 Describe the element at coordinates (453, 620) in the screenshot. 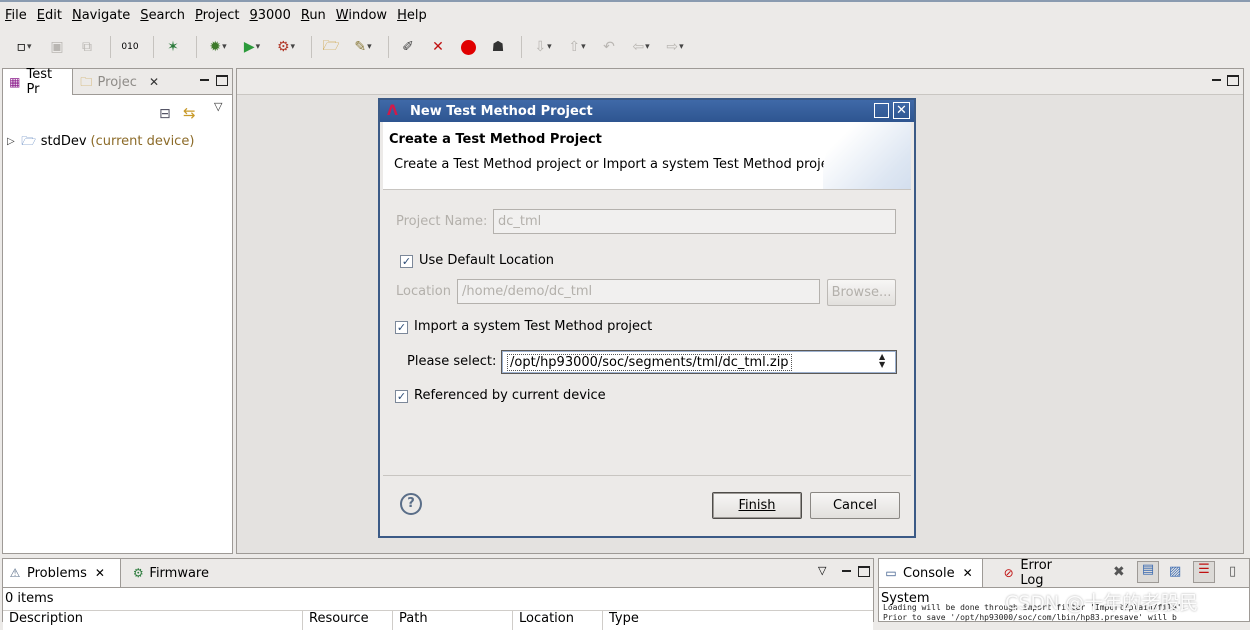

I see `column-path: Path` at that location.